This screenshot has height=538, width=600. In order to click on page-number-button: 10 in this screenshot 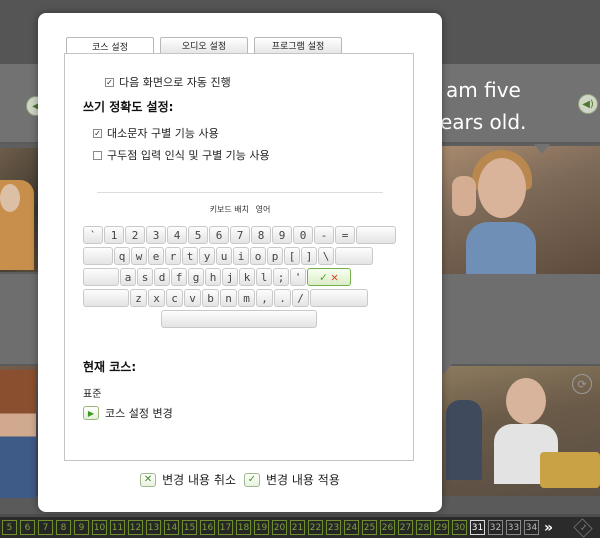, I will do `click(99, 527)`.